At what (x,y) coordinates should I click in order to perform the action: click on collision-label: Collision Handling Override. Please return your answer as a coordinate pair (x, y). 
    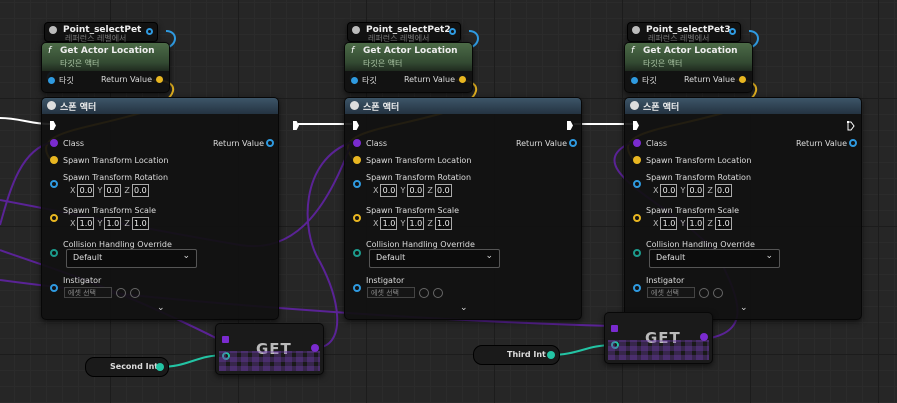
    Looking at the image, I should click on (117, 244).